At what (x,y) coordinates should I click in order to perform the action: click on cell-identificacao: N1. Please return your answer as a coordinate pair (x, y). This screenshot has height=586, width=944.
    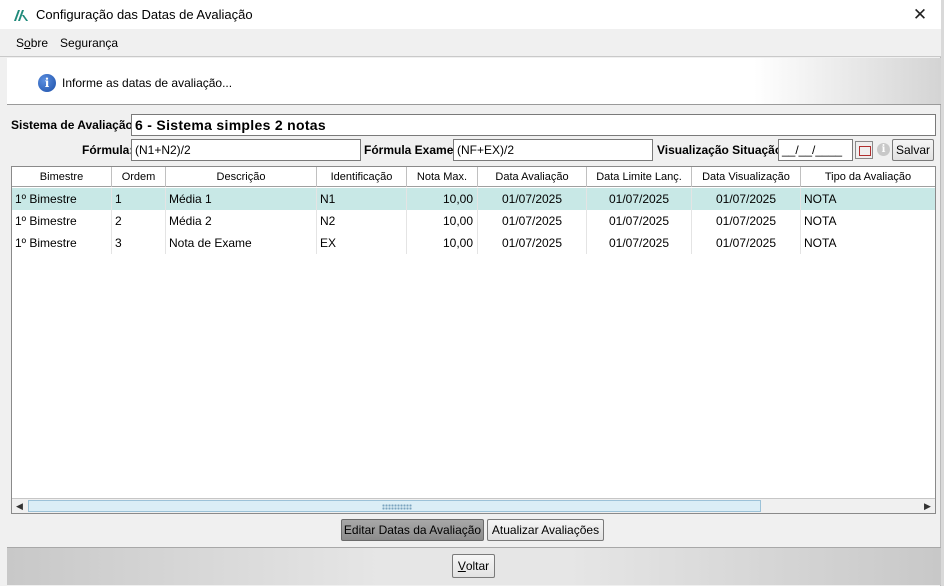
    Looking at the image, I should click on (362, 199).